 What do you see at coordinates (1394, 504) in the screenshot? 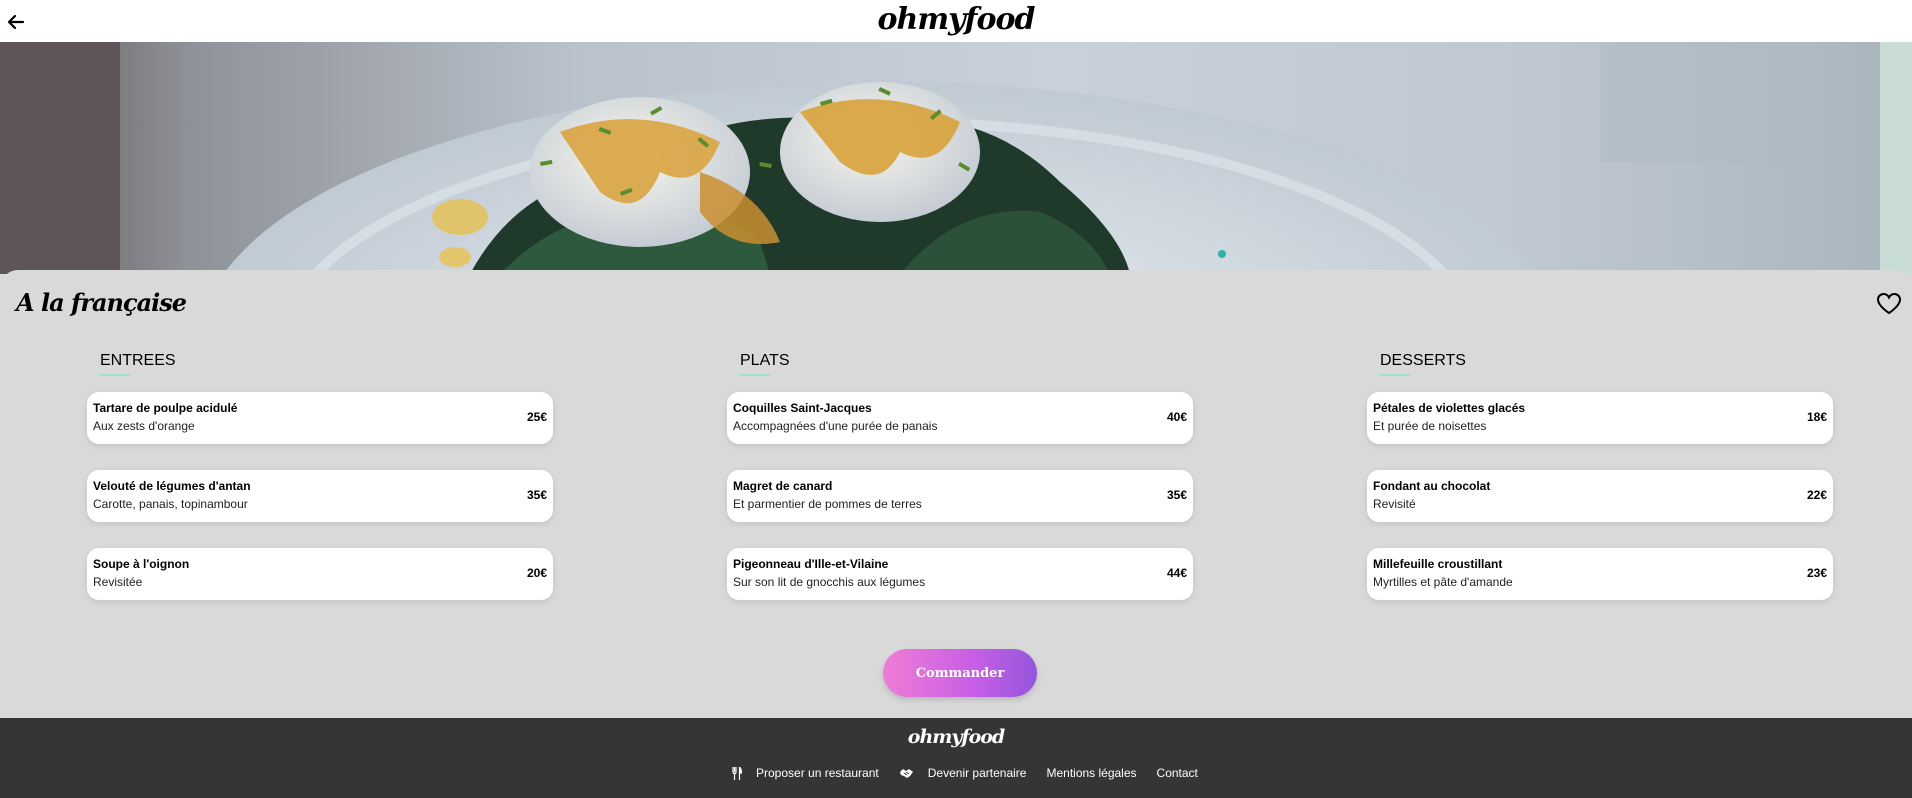
I see `dish-description: Revisité` at bounding box center [1394, 504].